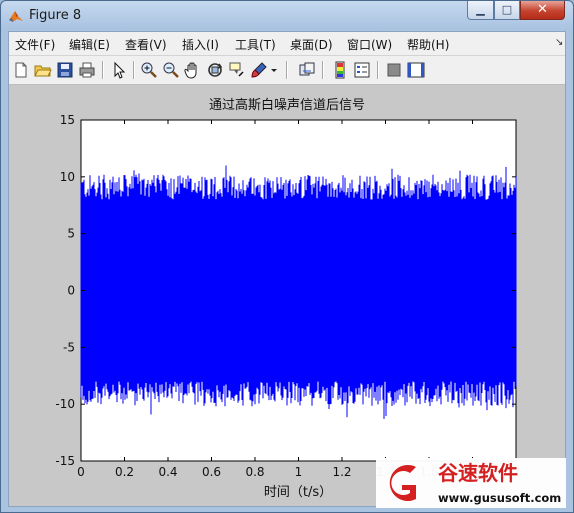 The width and height of the screenshot is (574, 513). I want to click on menu-edit: 编辑(E), so click(89, 44).